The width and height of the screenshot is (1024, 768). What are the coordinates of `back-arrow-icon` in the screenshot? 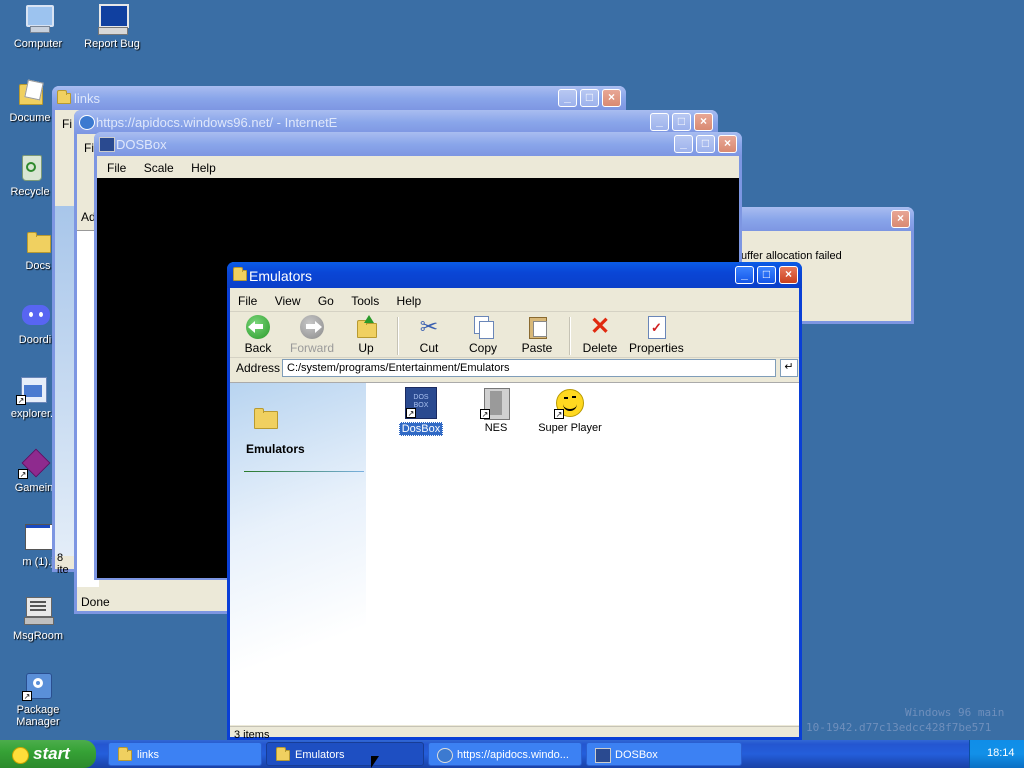 It's located at (258, 327).